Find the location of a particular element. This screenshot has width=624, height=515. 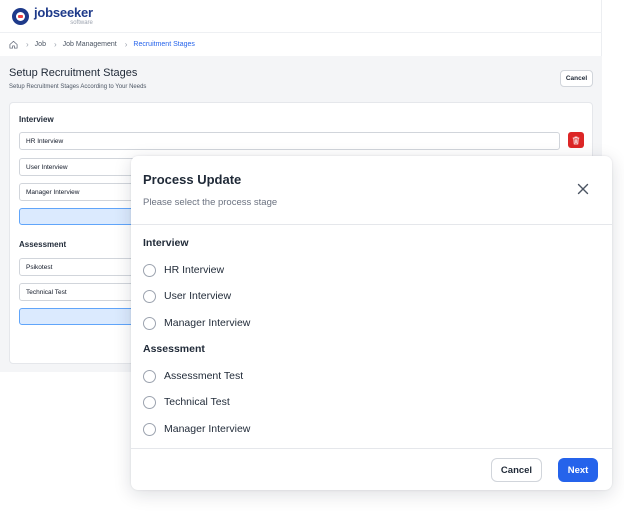

option-assessment-test: Assessment Test is located at coordinates (193, 376).